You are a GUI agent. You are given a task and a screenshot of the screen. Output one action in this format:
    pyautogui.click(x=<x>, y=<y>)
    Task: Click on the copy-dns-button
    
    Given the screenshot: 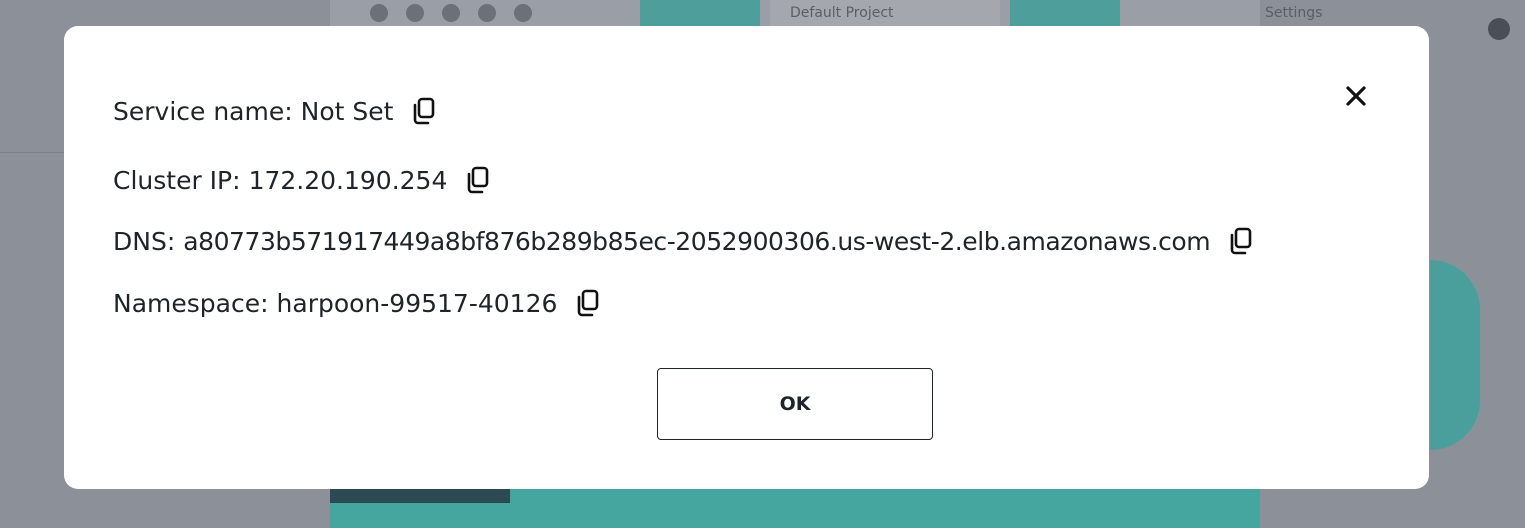 What is the action you would take?
    pyautogui.click(x=1241, y=241)
    